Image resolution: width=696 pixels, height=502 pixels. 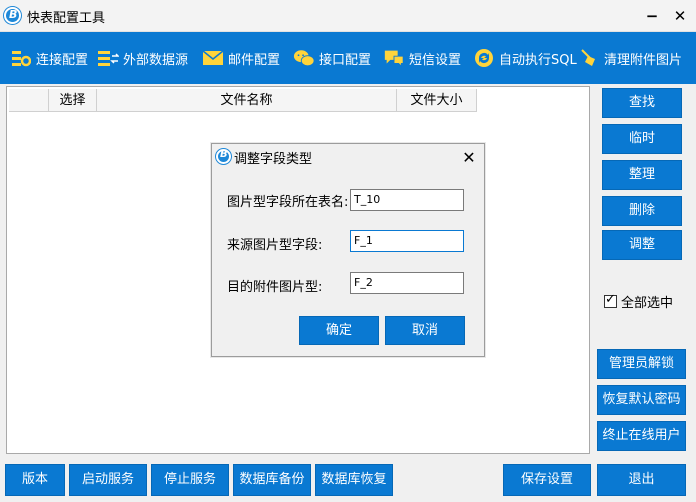 I want to click on window-title: 快表配置工具, so click(x=66, y=18).